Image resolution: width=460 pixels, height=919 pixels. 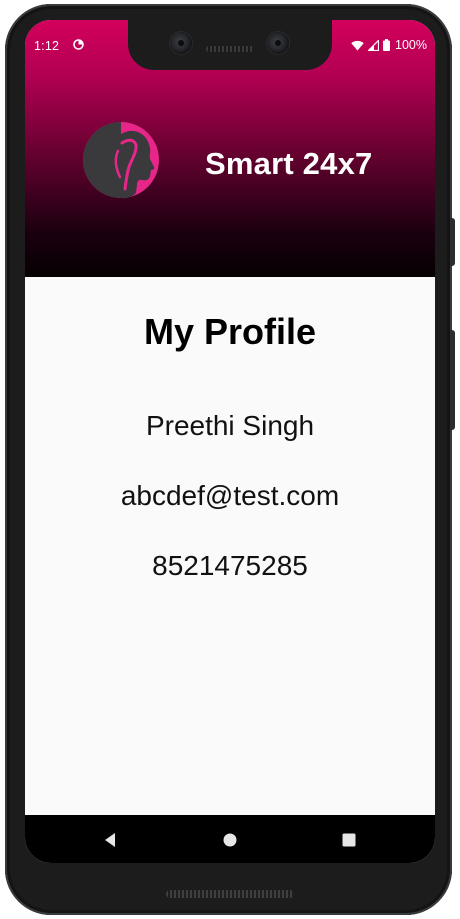 What do you see at coordinates (230, 495) in the screenshot?
I see `profile-email: abcdef@test.com` at bounding box center [230, 495].